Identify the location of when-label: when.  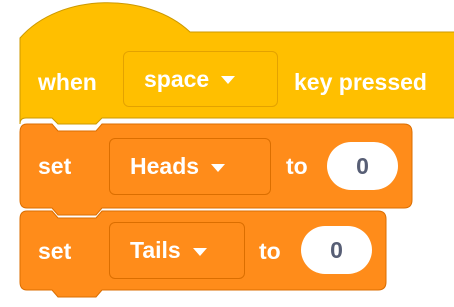
(67, 82).